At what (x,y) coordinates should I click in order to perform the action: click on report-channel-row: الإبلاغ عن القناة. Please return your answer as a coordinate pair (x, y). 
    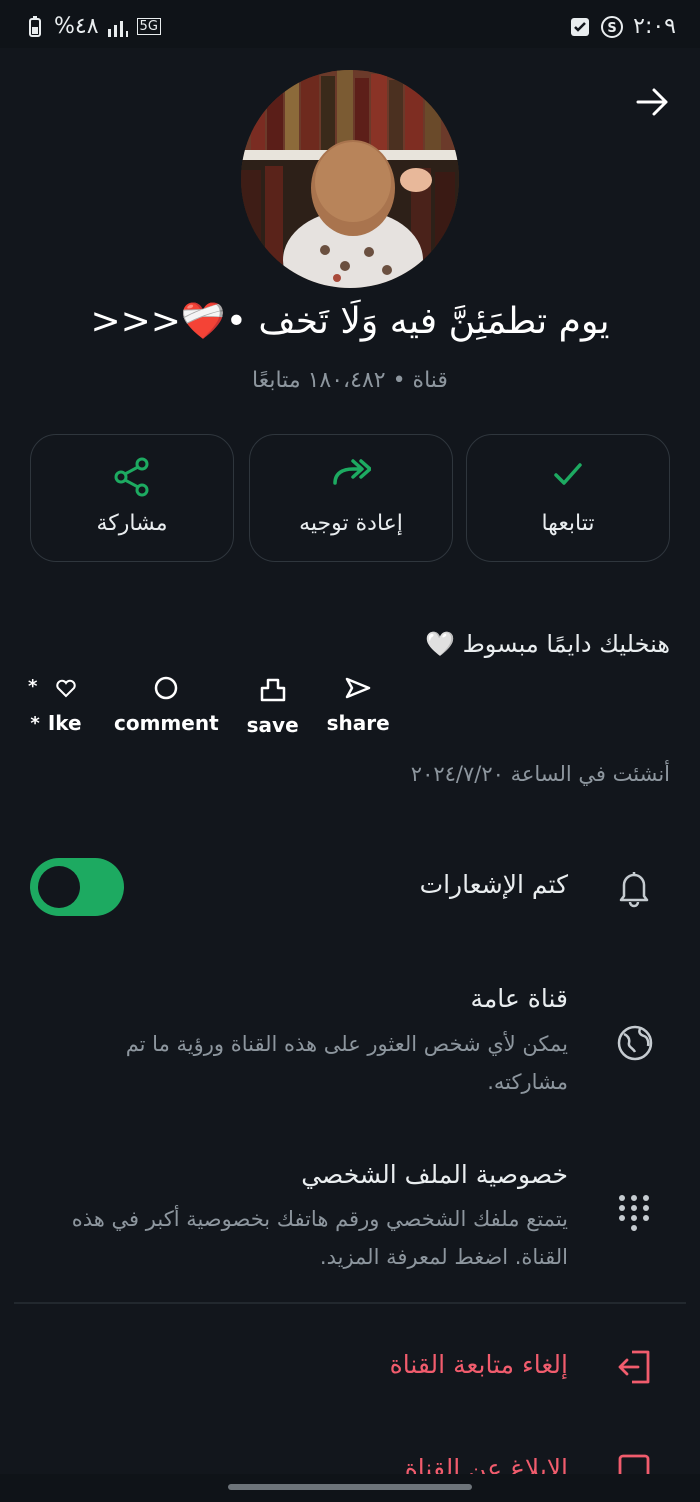
    Looking at the image, I should click on (350, 1459).